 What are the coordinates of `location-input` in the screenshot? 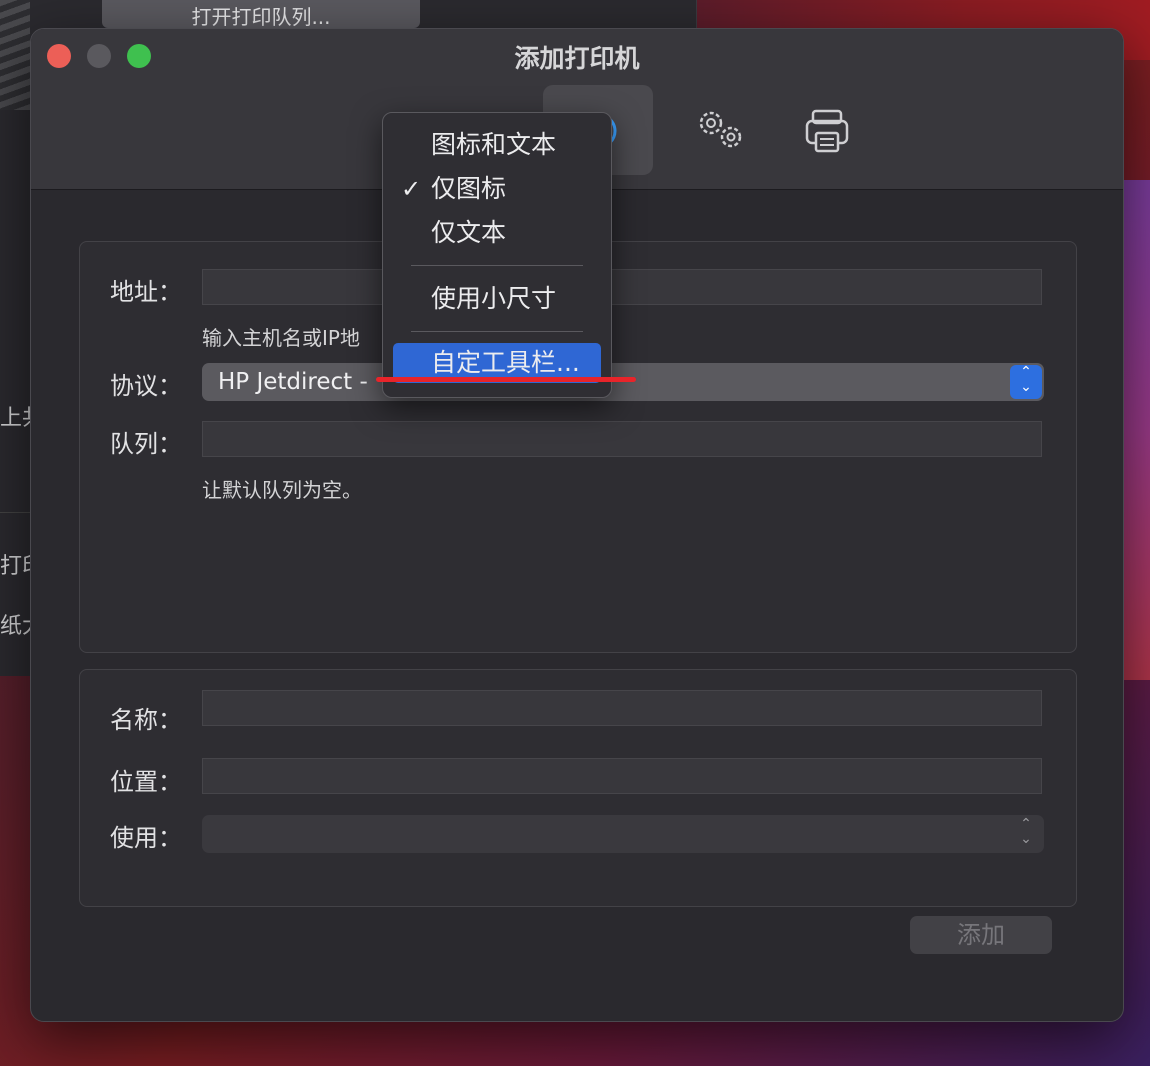 It's located at (622, 776).